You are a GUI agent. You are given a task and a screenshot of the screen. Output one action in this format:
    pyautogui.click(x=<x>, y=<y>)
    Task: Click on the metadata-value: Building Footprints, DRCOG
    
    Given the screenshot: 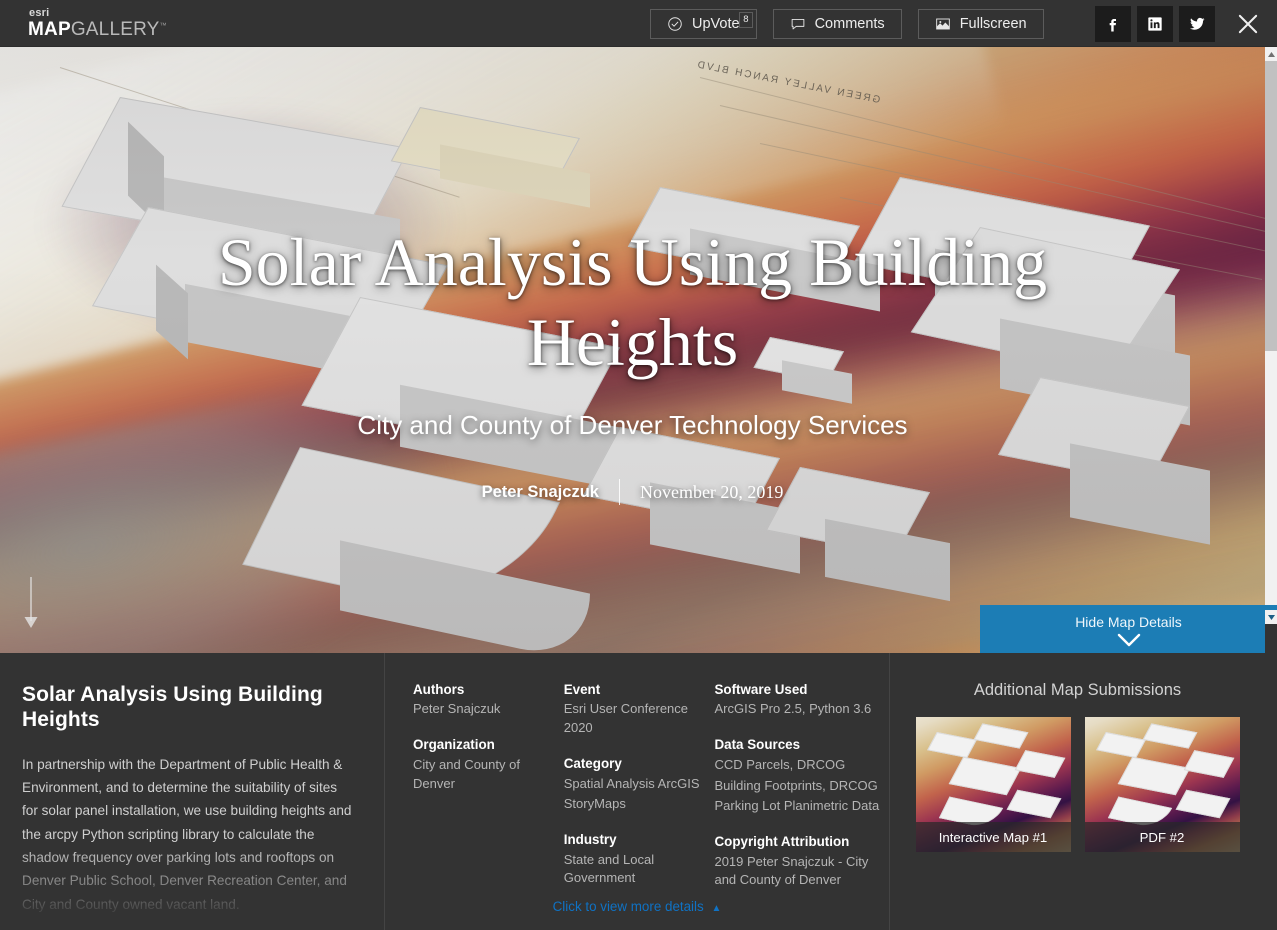 What is the action you would take?
    pyautogui.click(x=796, y=785)
    